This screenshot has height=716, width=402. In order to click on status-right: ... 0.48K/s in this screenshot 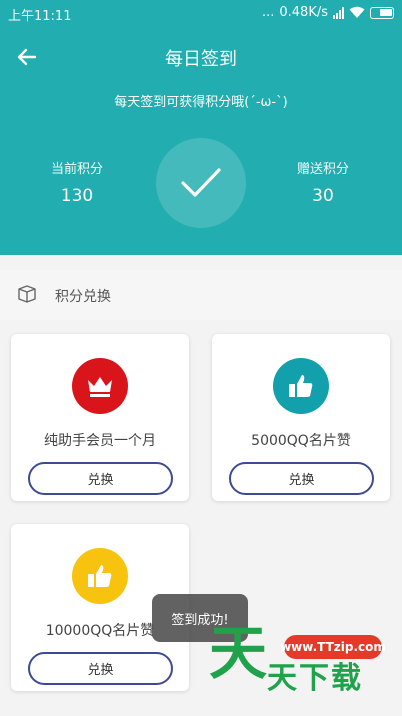, I will do `click(328, 12)`.